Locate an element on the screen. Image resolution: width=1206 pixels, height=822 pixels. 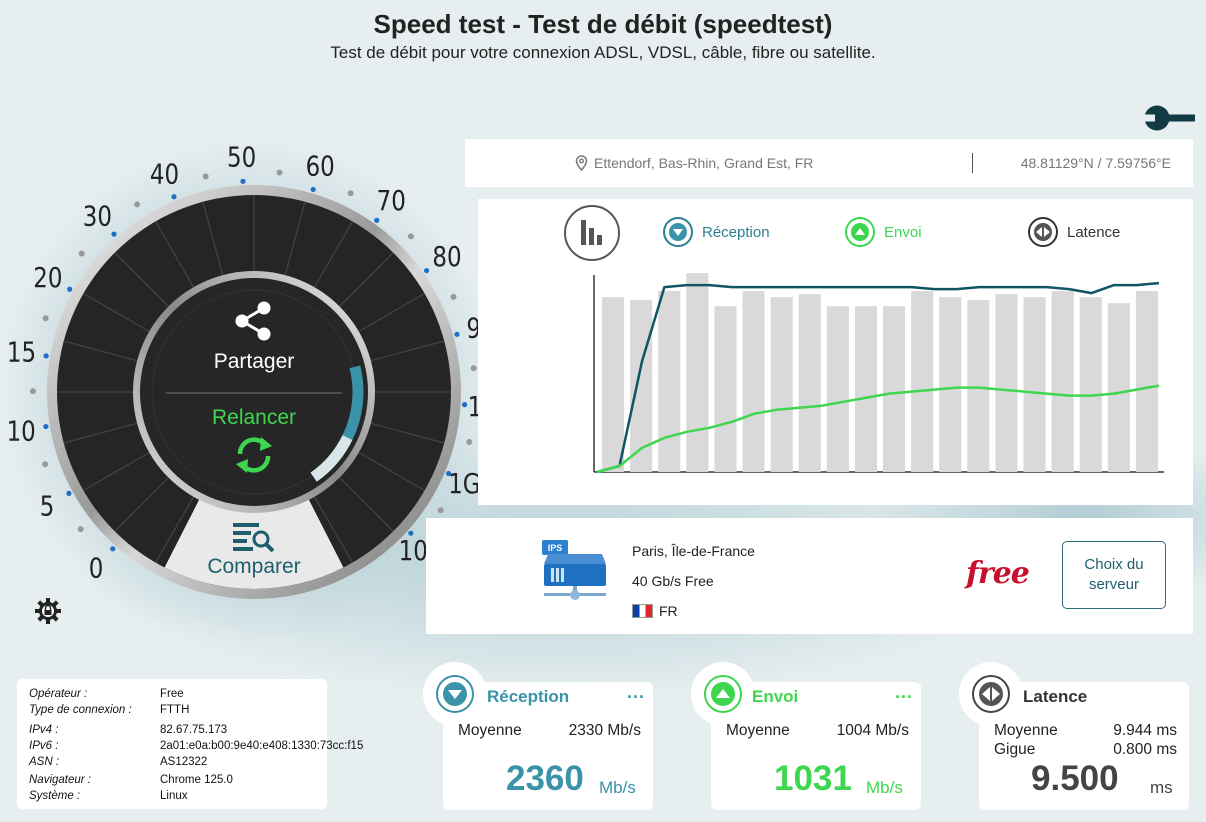
restart-label: Relancer is located at coordinates (254, 417).